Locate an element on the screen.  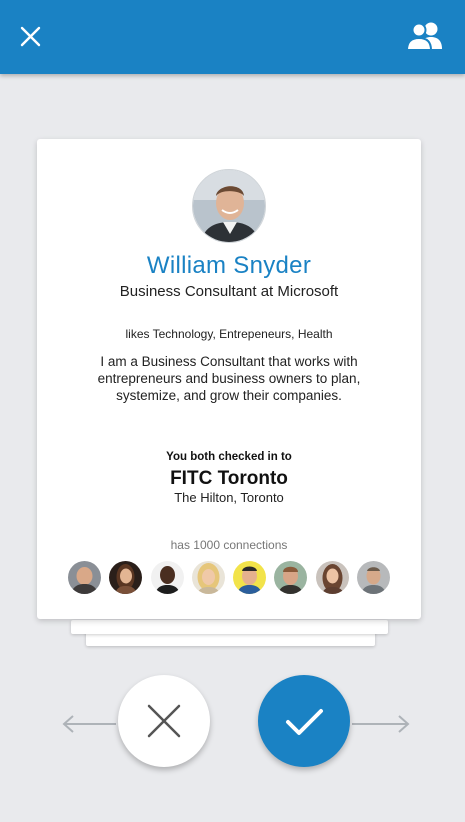
likes-prefix: likes is located at coordinates (137, 334).